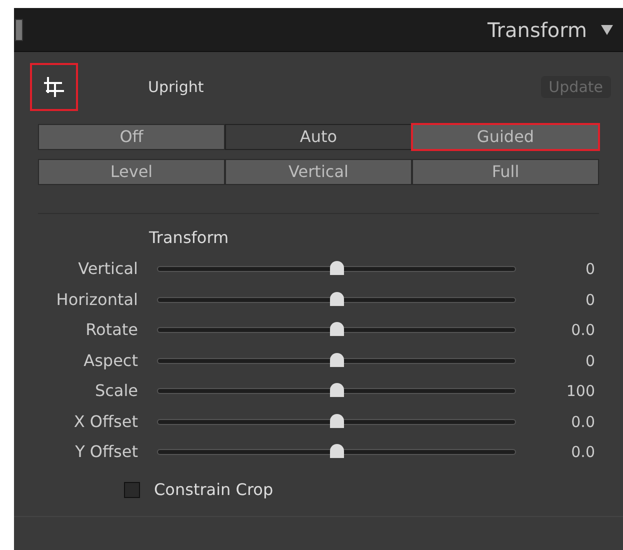 This screenshot has width=623, height=550. I want to click on slider-label: Scale, so click(116, 391).